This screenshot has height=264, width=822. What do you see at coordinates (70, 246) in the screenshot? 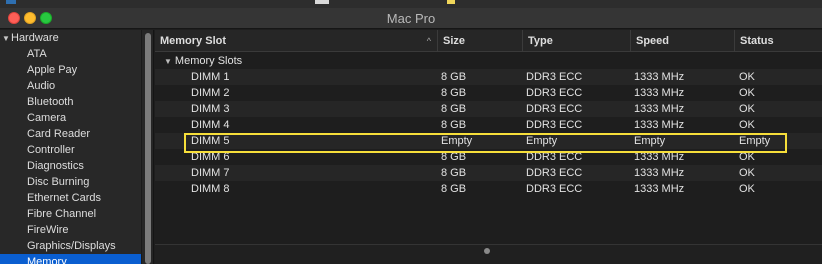
I see `sidebar-item-graphics-displays: Graphics/Displays` at bounding box center [70, 246].